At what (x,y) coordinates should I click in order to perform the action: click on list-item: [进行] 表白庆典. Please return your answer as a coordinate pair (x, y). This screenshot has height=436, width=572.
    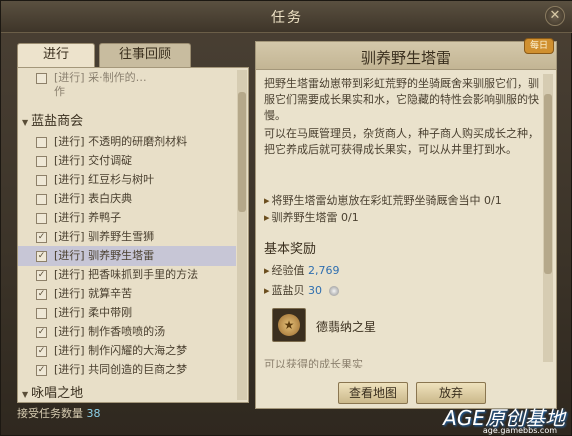
    Looking at the image, I should click on (127, 199).